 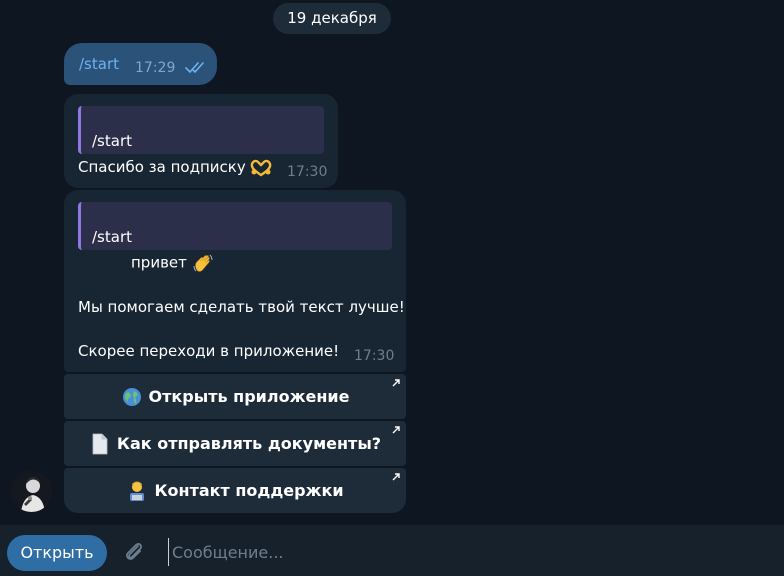 What do you see at coordinates (241, 307) in the screenshot?
I see `message-line: Мы помогаем сделать твой текст лучше!` at bounding box center [241, 307].